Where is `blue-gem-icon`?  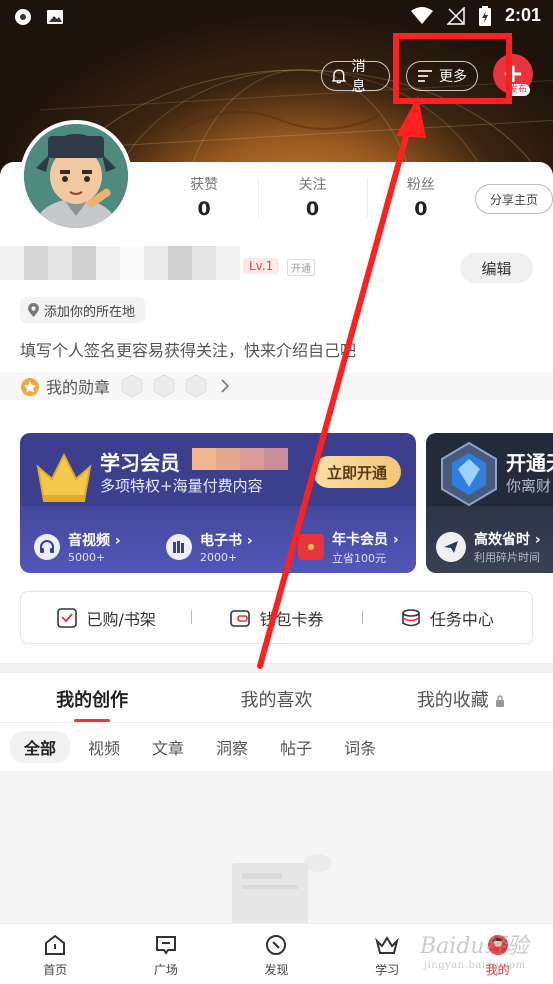 blue-gem-icon is located at coordinates (469, 474).